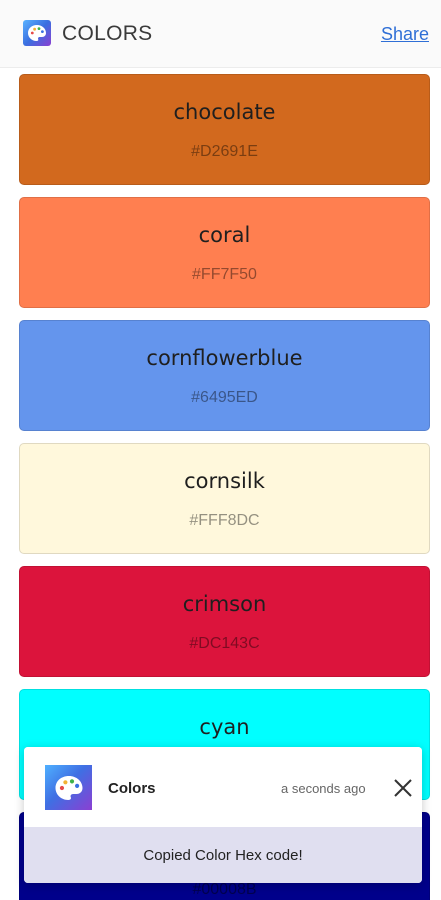 This screenshot has height=900, width=441. I want to click on color-hex: #6495ED, so click(224, 397).